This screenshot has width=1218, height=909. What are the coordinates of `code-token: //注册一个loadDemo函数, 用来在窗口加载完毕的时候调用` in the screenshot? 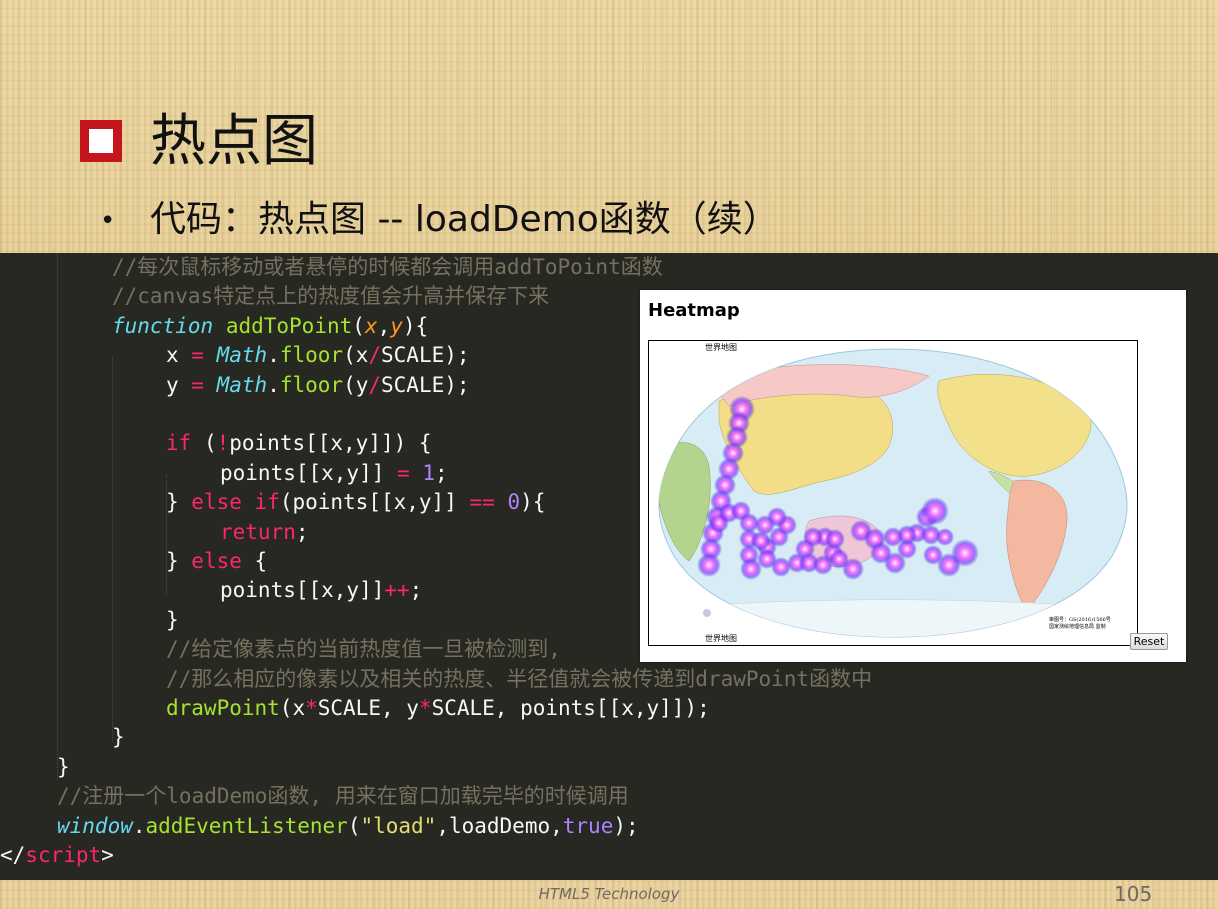 It's located at (343, 796).